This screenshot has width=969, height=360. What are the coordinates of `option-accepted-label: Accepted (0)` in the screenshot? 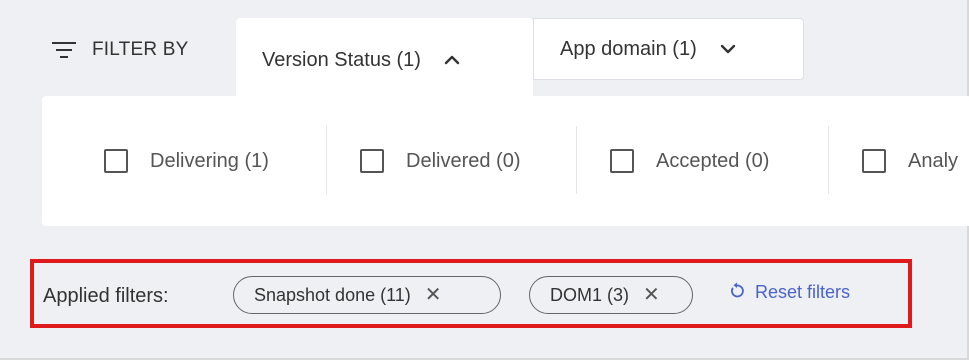 It's located at (713, 160).